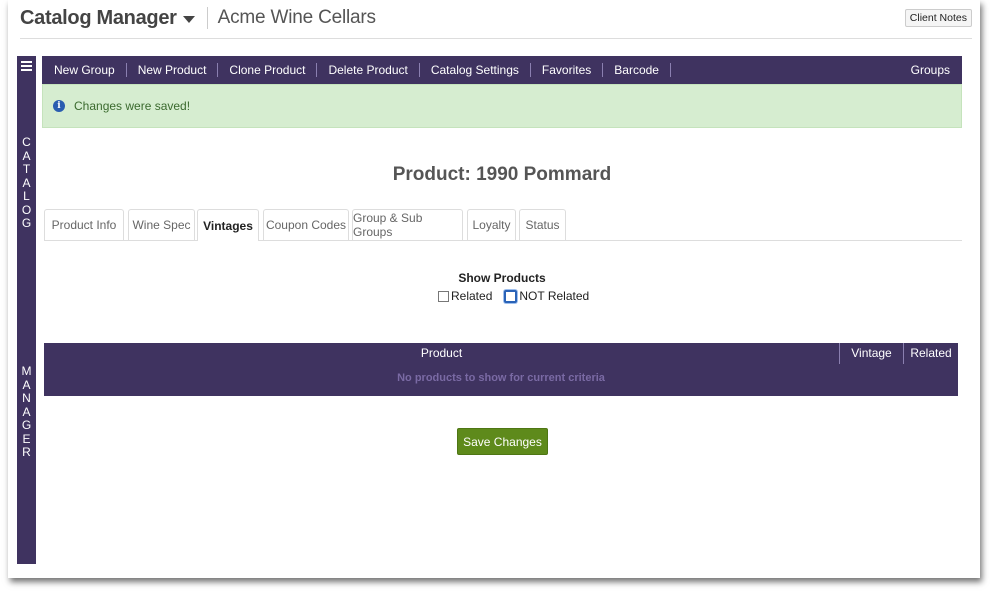 This screenshot has width=990, height=592. I want to click on tab-product-info: Product Info, so click(84, 224).